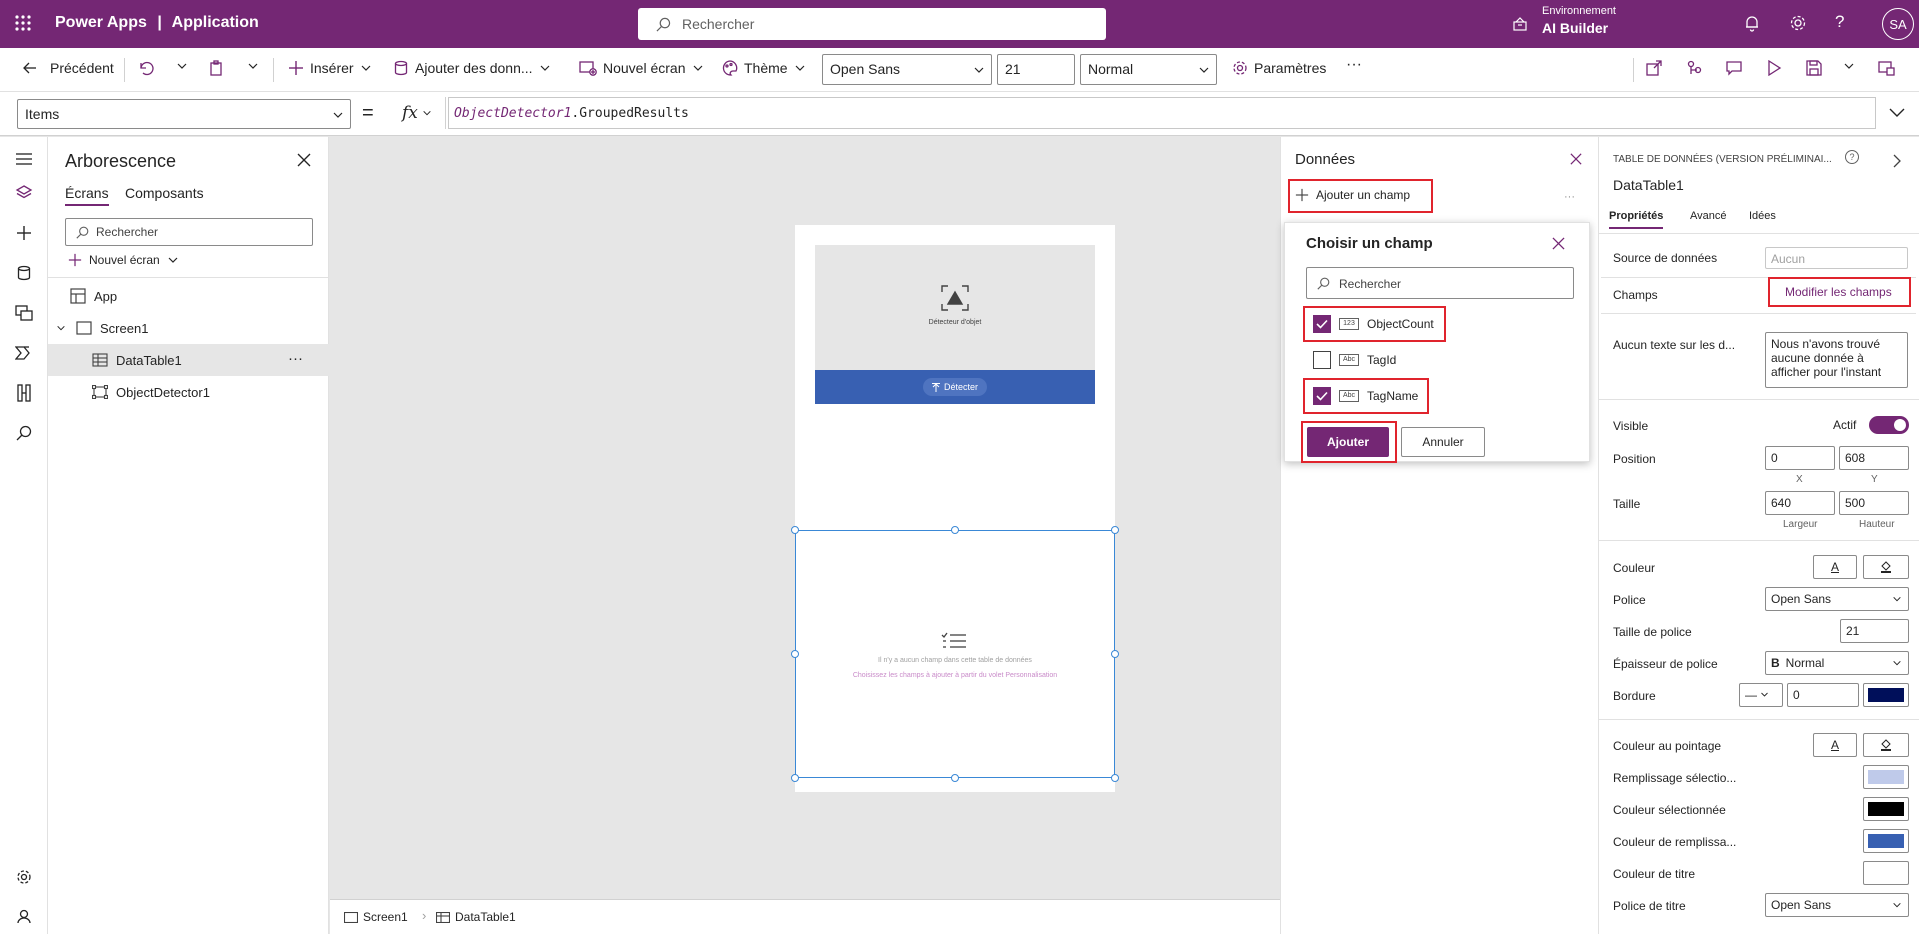 Image resolution: width=1919 pixels, height=934 pixels. Describe the element at coordinates (188, 360) in the screenshot. I see `tree-item-datatable1: DataTable1 ···` at that location.